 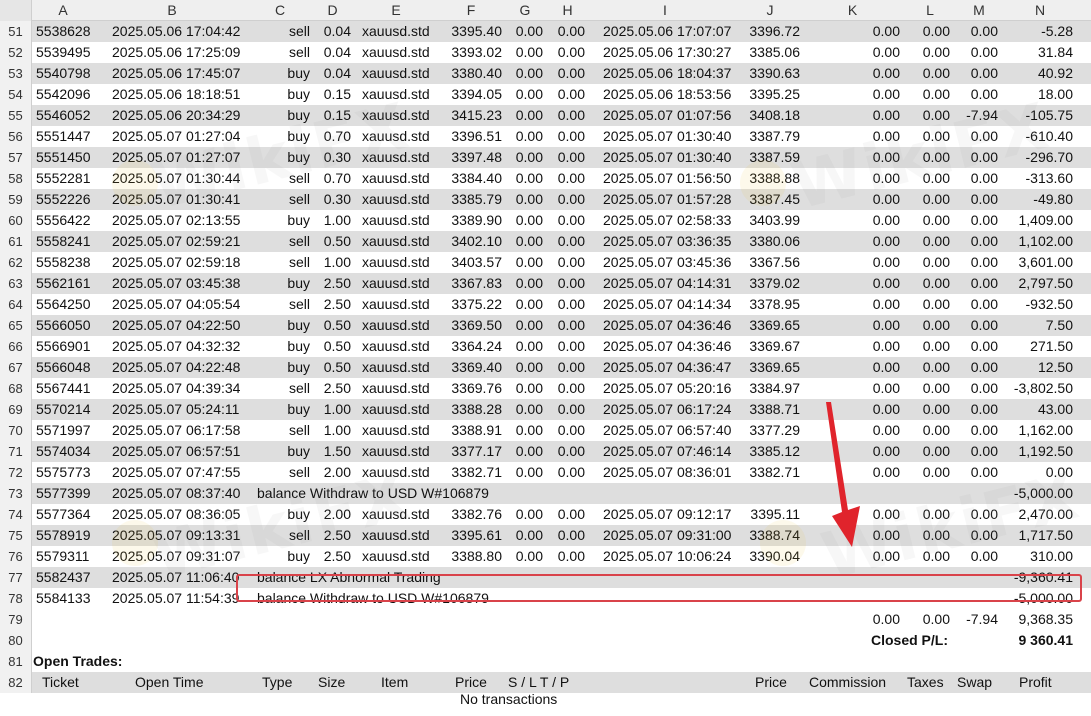 What do you see at coordinates (16, 262) in the screenshot?
I see `row-number: 62` at bounding box center [16, 262].